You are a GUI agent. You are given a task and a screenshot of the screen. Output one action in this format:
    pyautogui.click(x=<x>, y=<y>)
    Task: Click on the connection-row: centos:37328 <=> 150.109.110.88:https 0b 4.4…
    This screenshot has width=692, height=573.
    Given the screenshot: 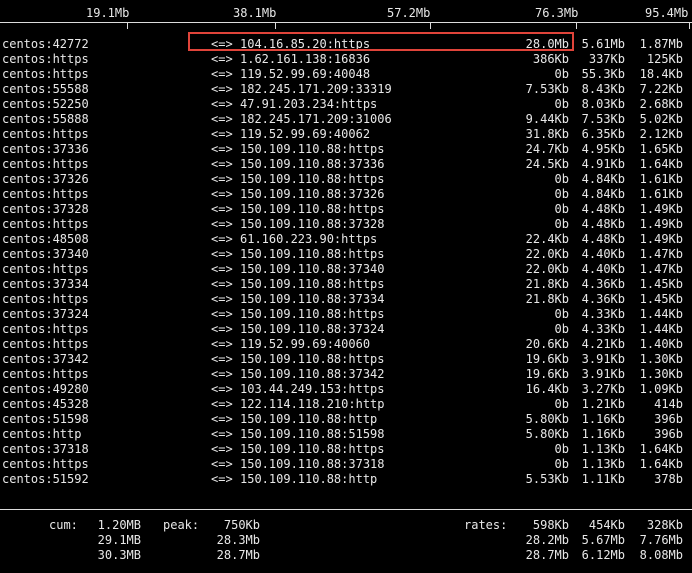 What is the action you would take?
    pyautogui.click(x=346, y=209)
    